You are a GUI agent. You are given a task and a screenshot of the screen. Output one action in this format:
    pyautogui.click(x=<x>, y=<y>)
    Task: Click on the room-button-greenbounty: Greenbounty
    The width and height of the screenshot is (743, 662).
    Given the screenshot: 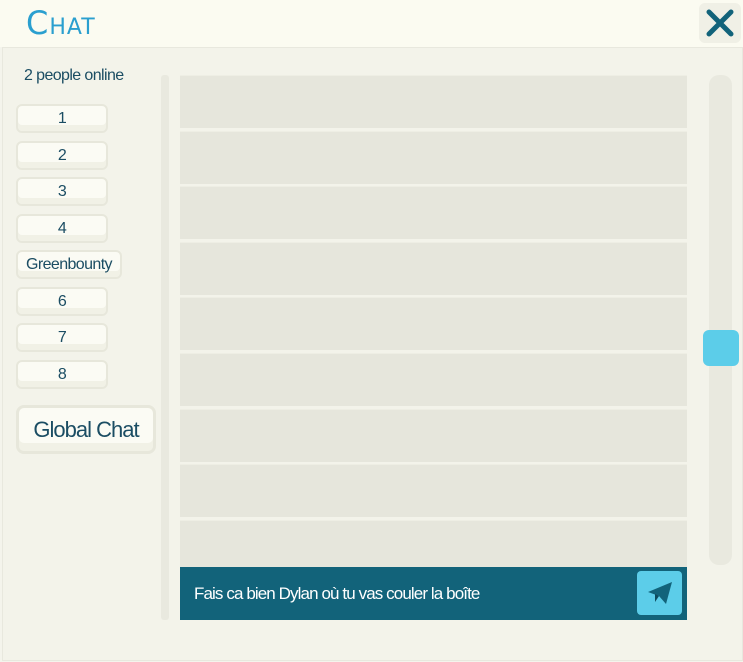 What is the action you would take?
    pyautogui.click(x=69, y=264)
    